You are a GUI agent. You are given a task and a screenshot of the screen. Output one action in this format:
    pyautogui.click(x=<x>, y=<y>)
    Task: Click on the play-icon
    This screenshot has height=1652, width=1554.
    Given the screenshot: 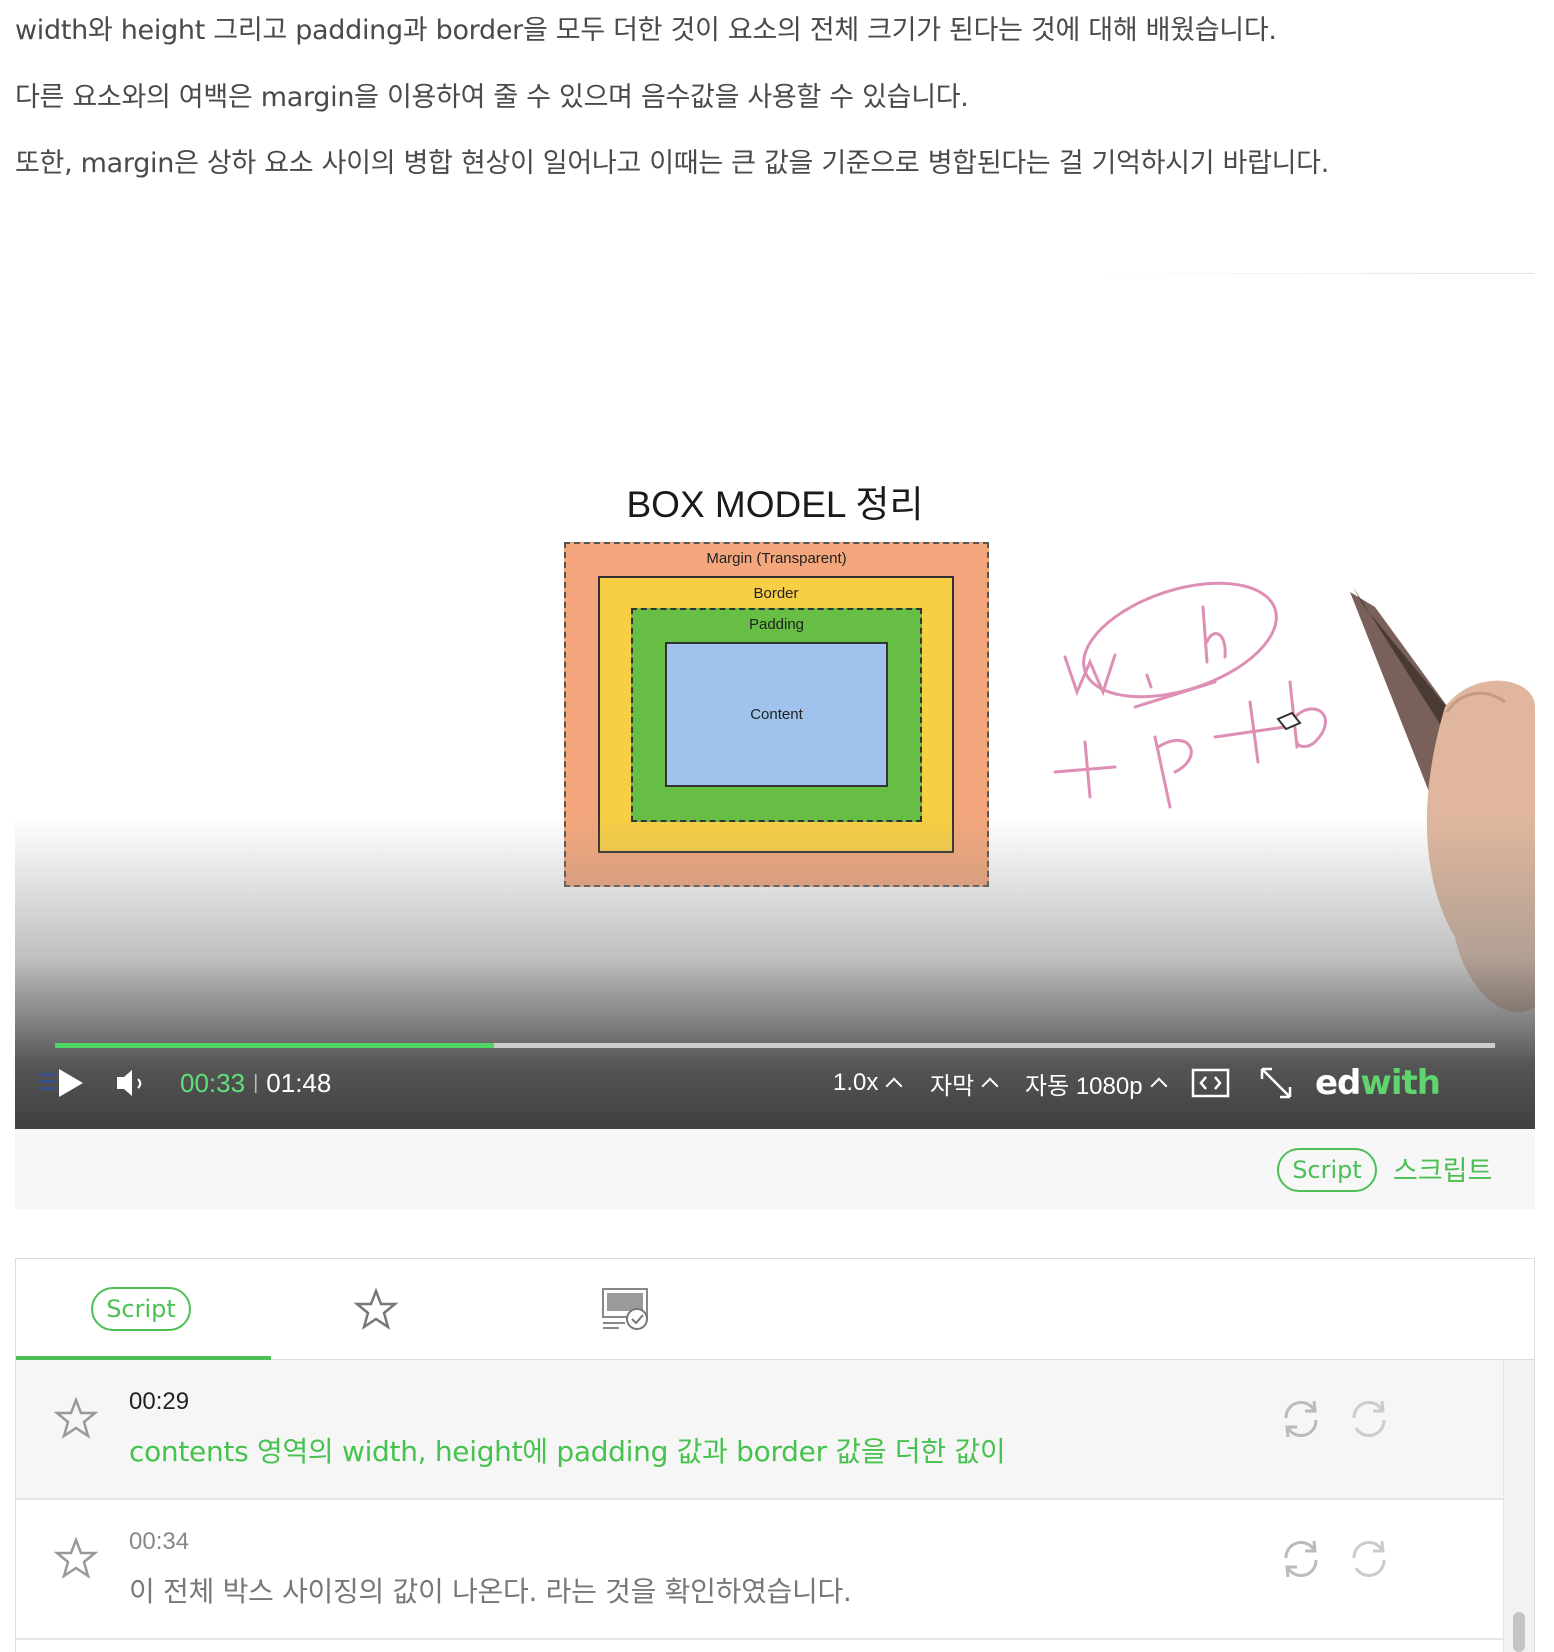 What is the action you would take?
    pyautogui.click(x=71, y=1083)
    